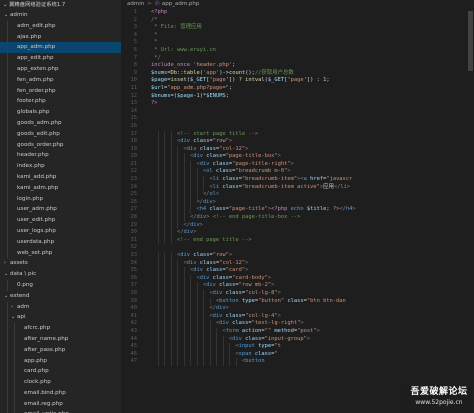  Describe the element at coordinates (60, 199) in the screenshot. I see `file-item: login.php` at that location.